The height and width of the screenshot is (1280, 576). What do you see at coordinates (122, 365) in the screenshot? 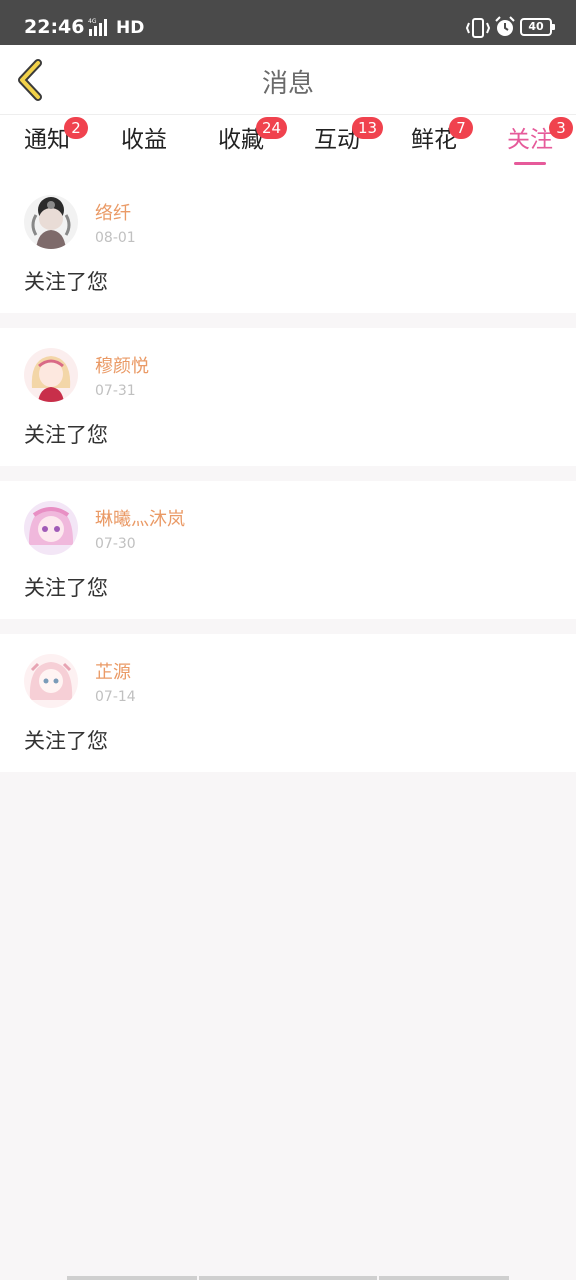
I see `user-name: 穆颜悦` at bounding box center [122, 365].